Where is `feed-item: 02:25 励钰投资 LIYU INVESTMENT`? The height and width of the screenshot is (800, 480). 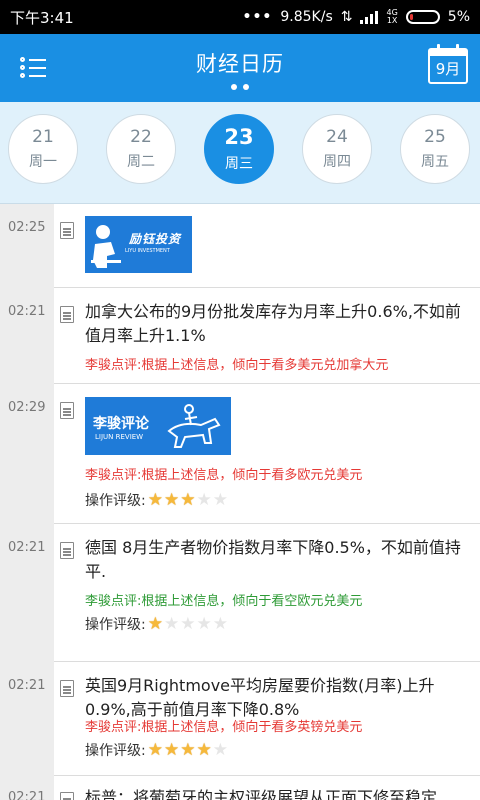
feed-item: 02:25 励钰投资 LIYU INVESTMENT is located at coordinates (240, 246).